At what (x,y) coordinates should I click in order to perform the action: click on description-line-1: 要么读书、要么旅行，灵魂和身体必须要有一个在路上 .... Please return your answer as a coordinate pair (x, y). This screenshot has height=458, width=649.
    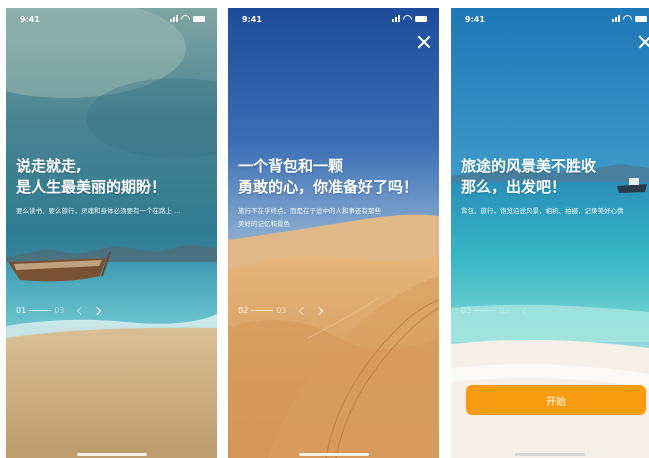
    Looking at the image, I should click on (98, 211).